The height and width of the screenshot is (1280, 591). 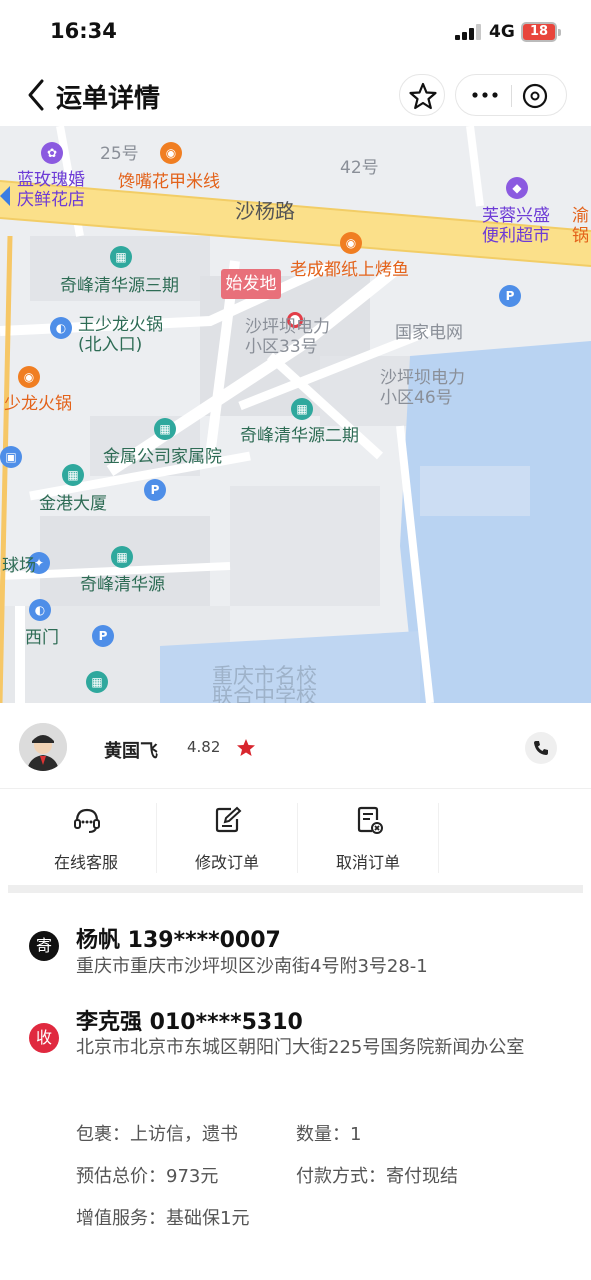 What do you see at coordinates (265, 211) in the screenshot?
I see `map-label-road: 沙杨路` at bounding box center [265, 211].